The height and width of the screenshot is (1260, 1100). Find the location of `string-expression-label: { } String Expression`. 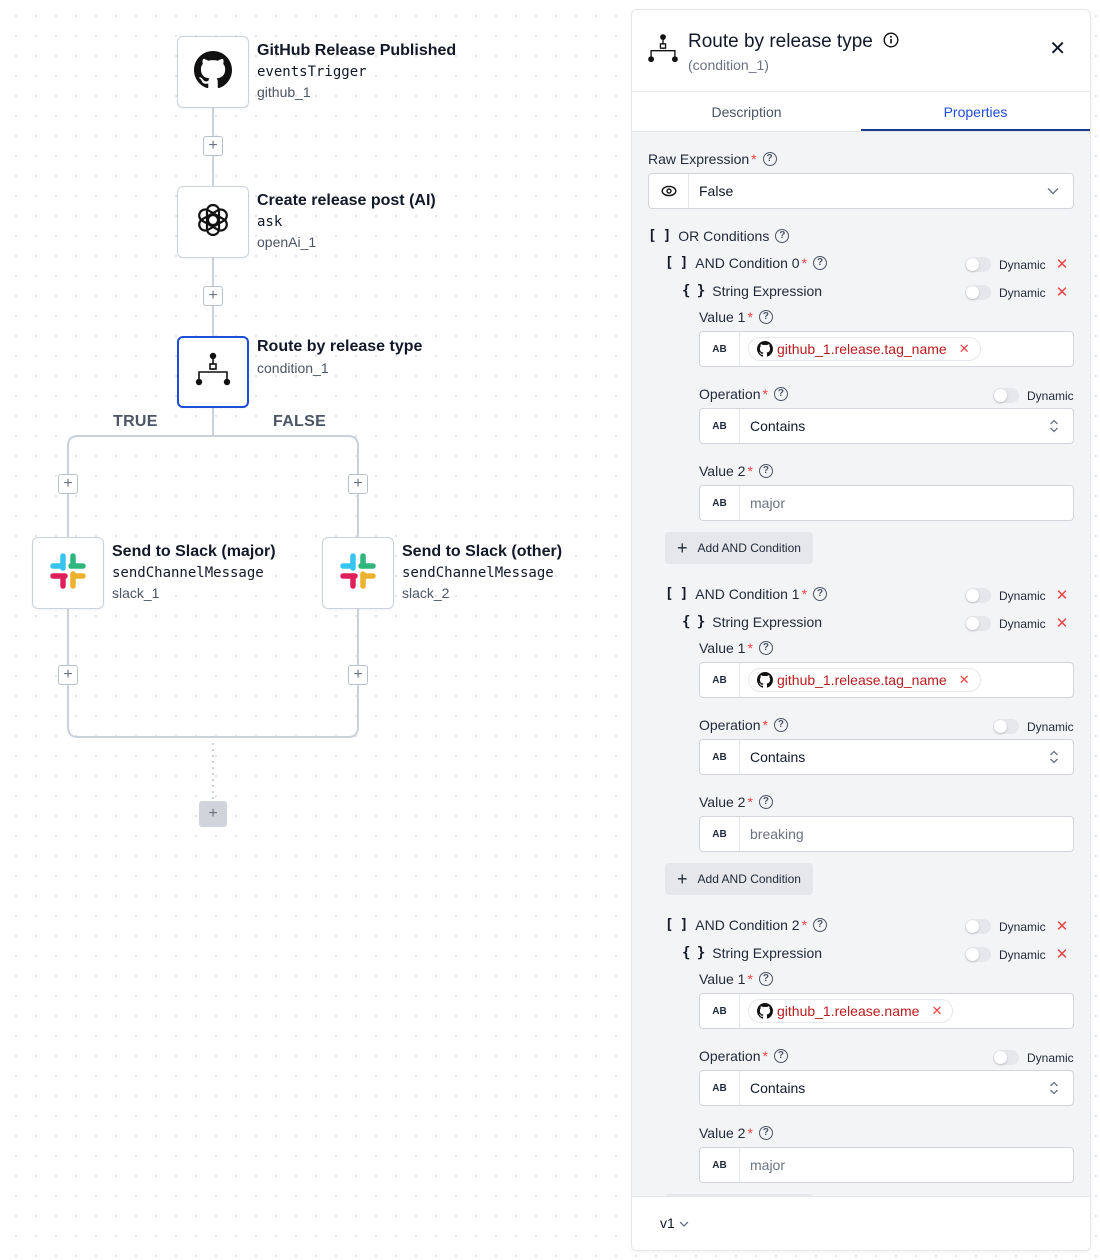

string-expression-label: { } String Expression is located at coordinates (752, 291).